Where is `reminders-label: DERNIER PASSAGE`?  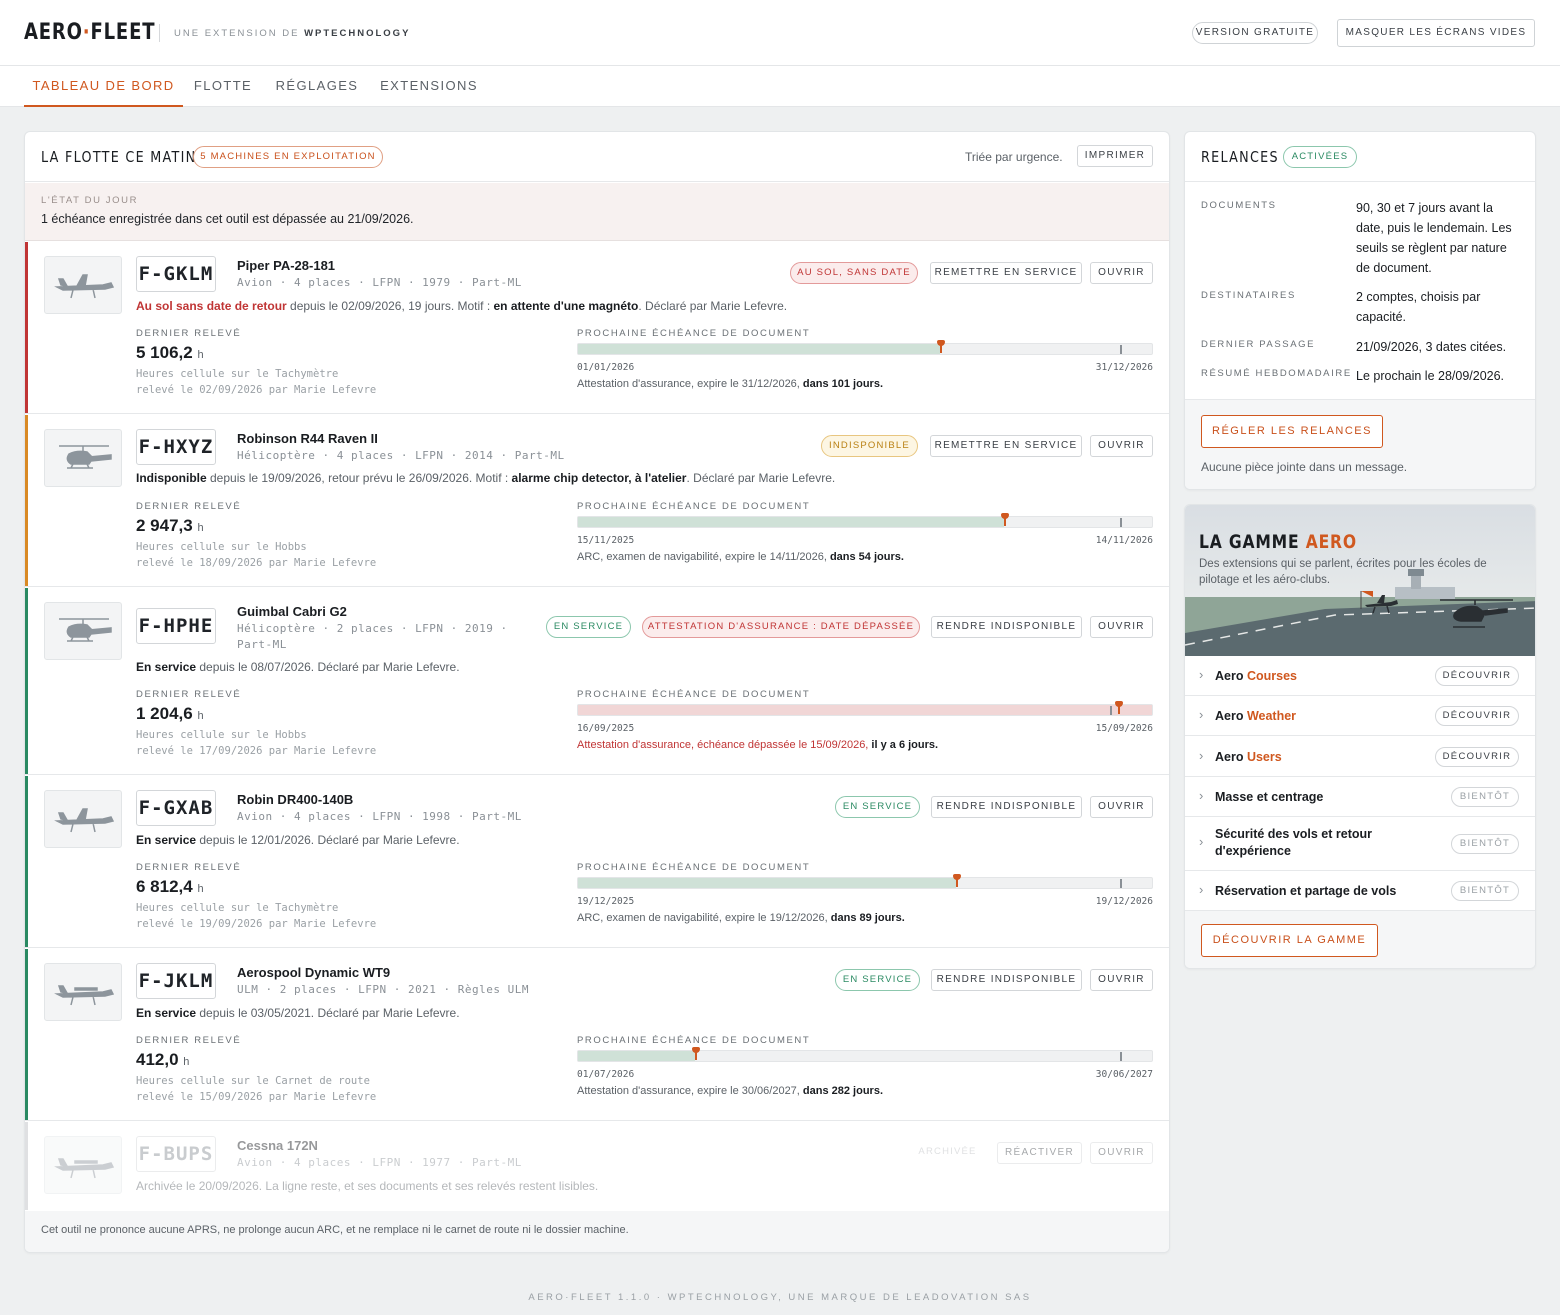
reminders-label: DERNIER PASSAGE is located at coordinates (1258, 344).